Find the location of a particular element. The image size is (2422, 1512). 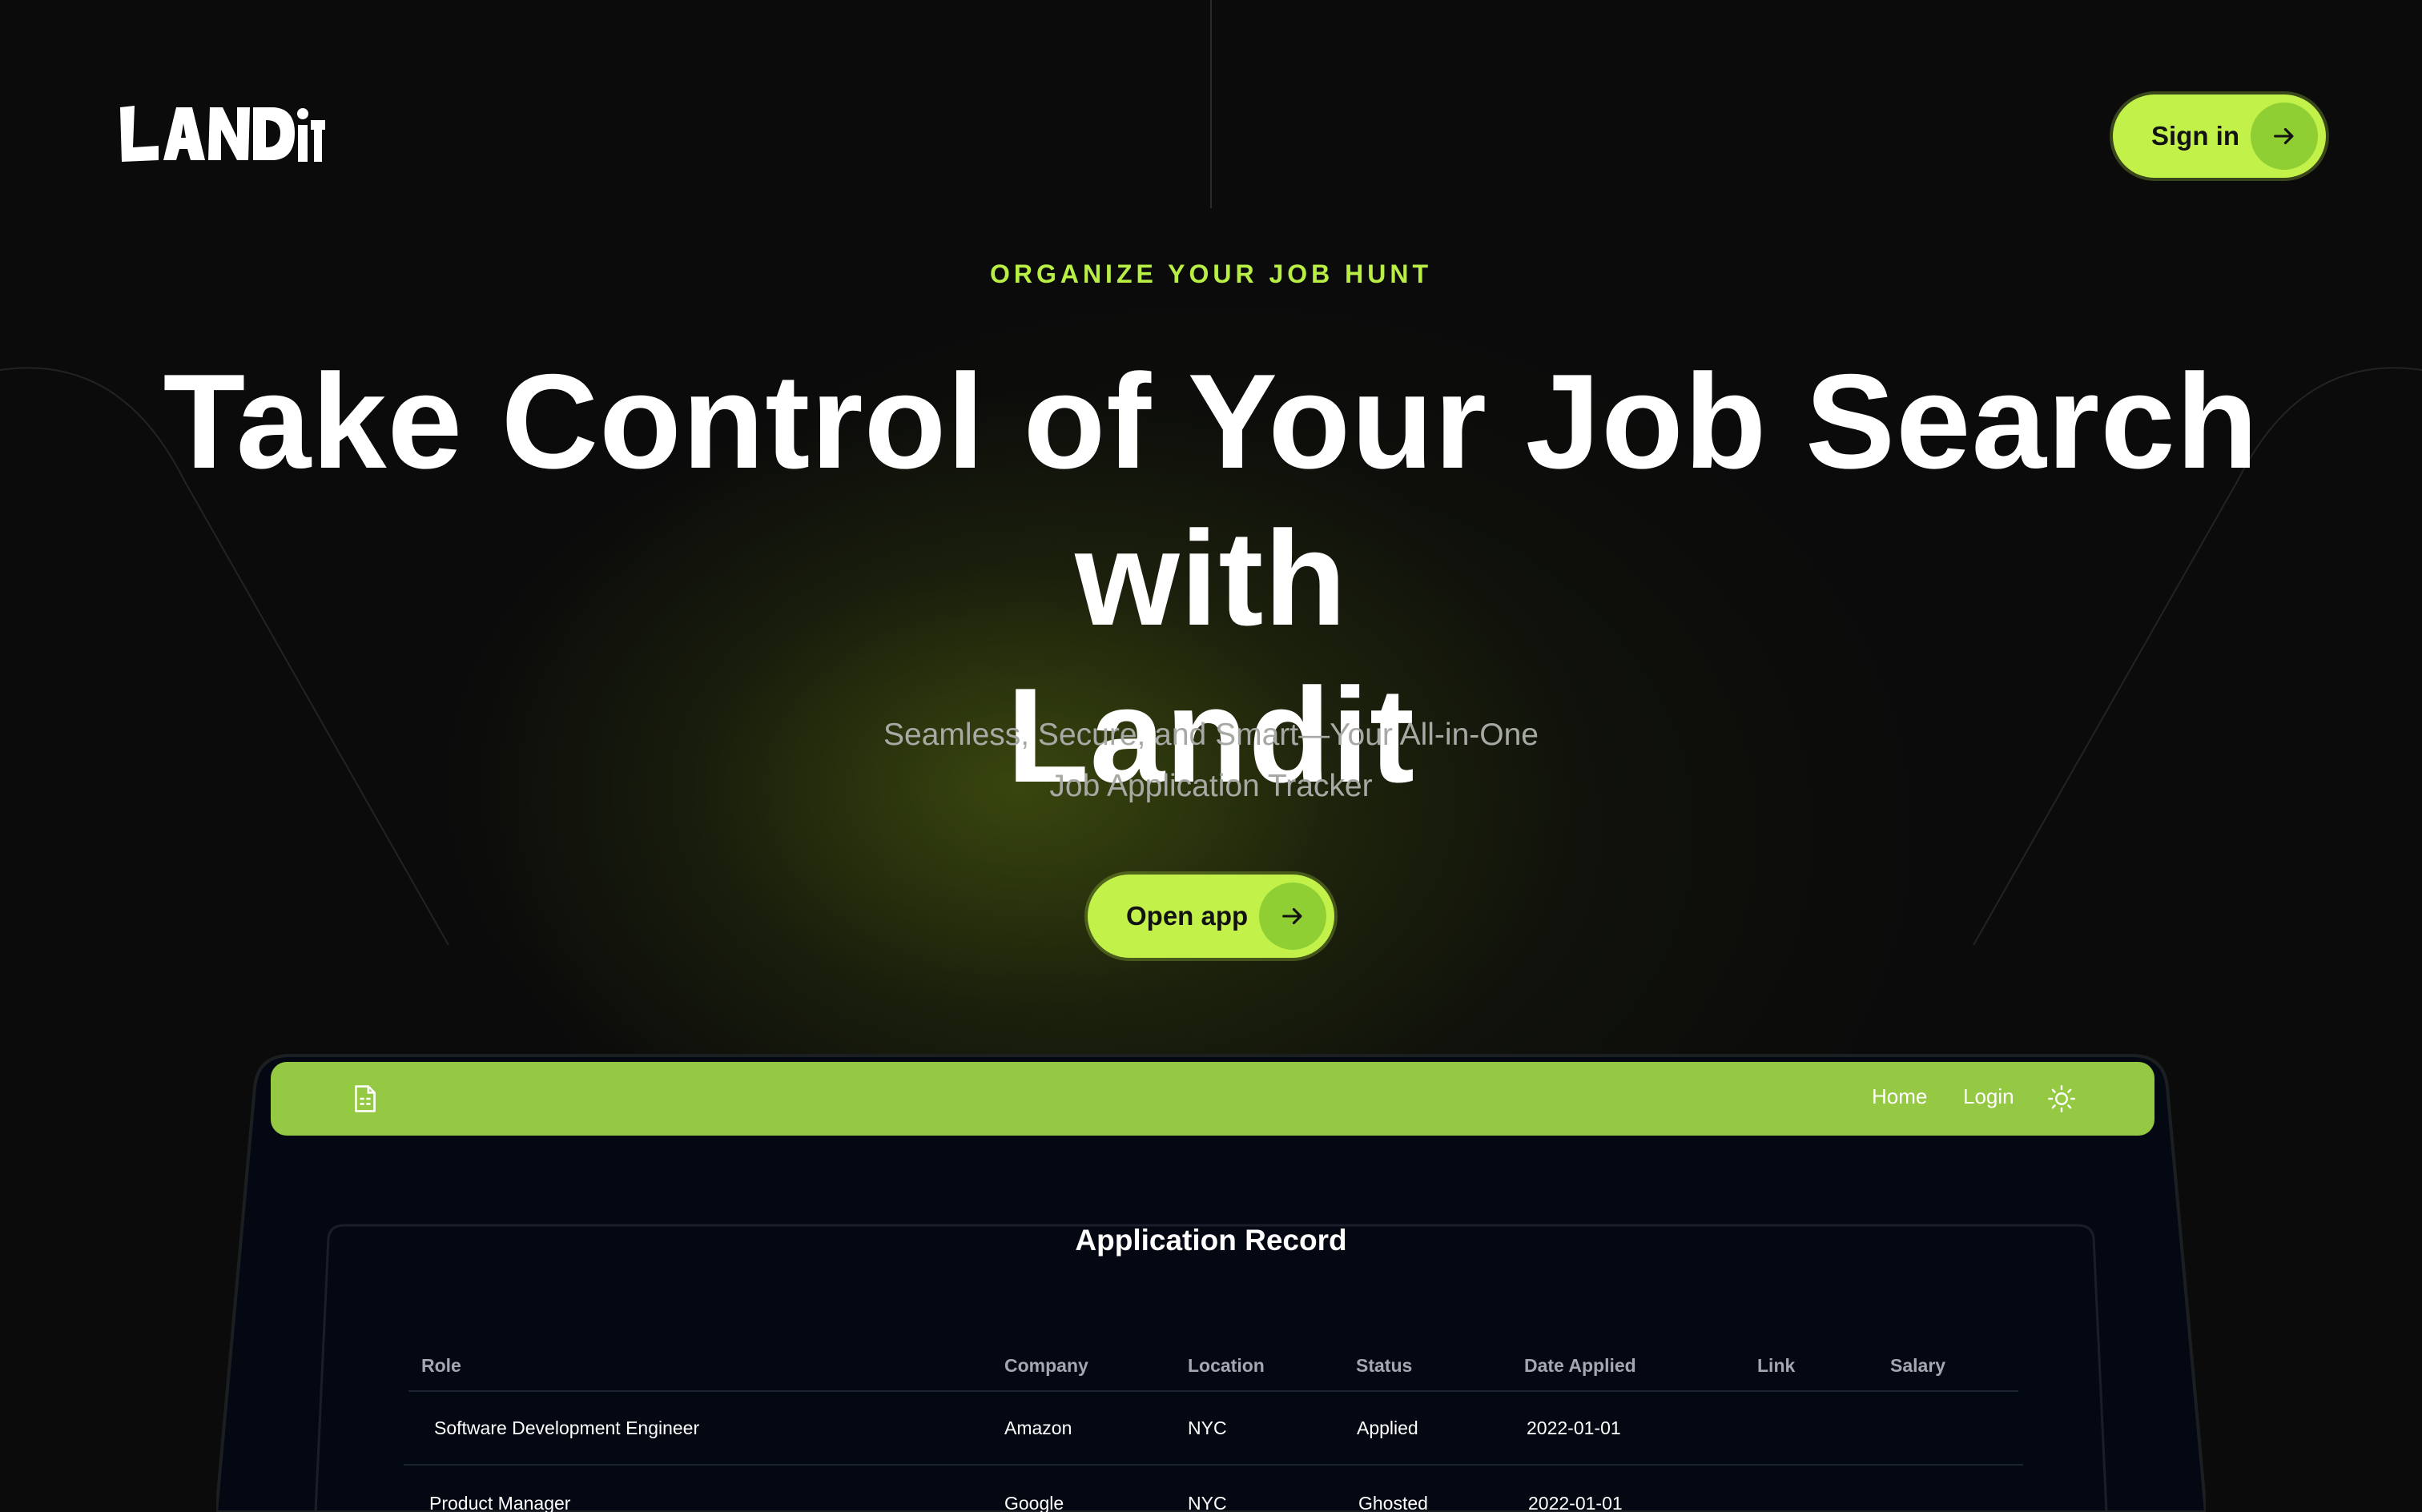

document-icon is located at coordinates (365, 1098).